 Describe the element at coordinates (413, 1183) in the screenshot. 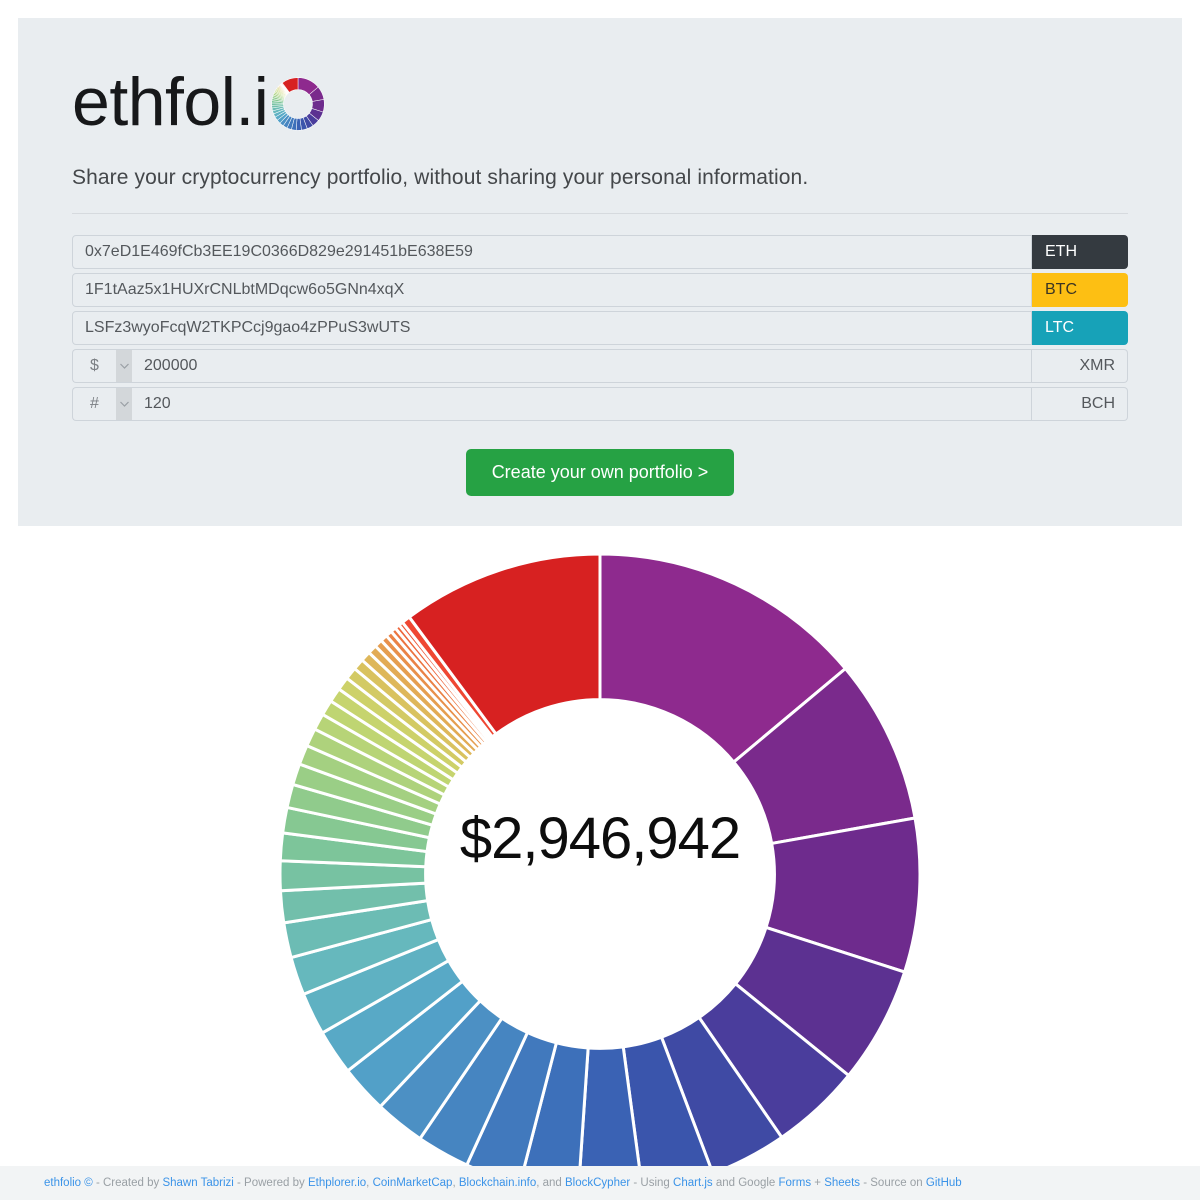

I see `footer-link: CoinMarketCap` at that location.